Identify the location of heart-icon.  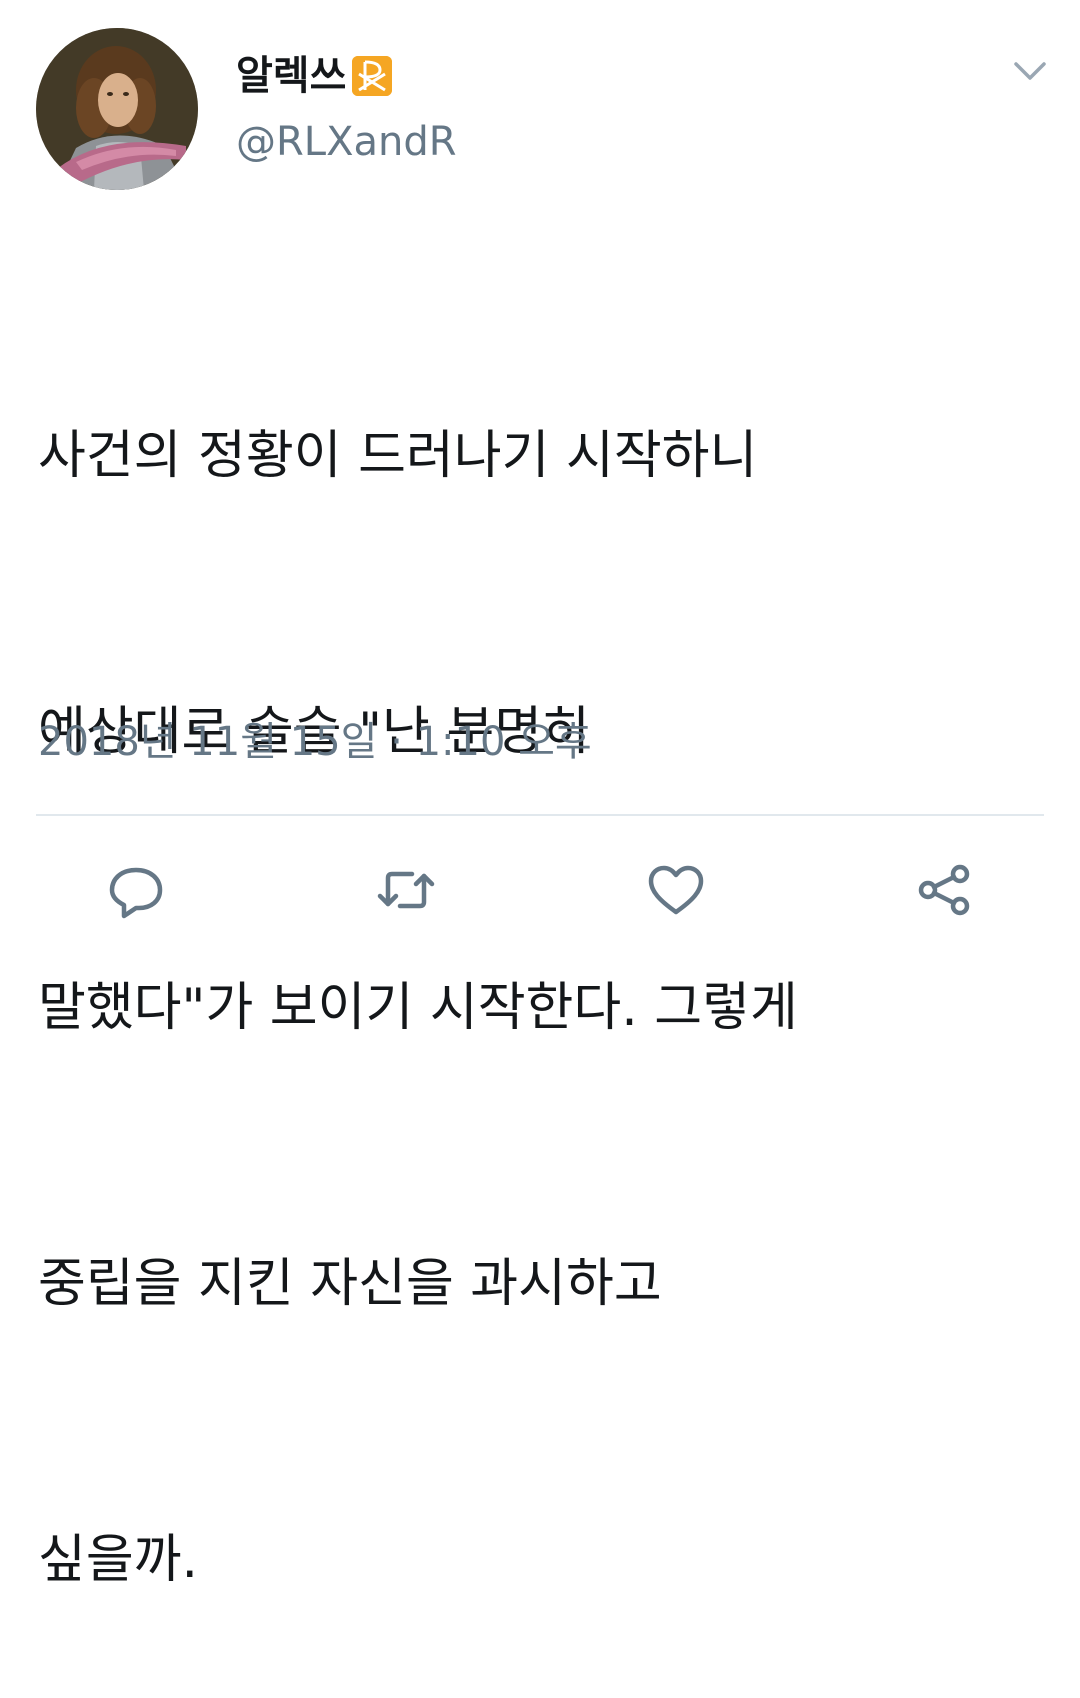
(676, 890).